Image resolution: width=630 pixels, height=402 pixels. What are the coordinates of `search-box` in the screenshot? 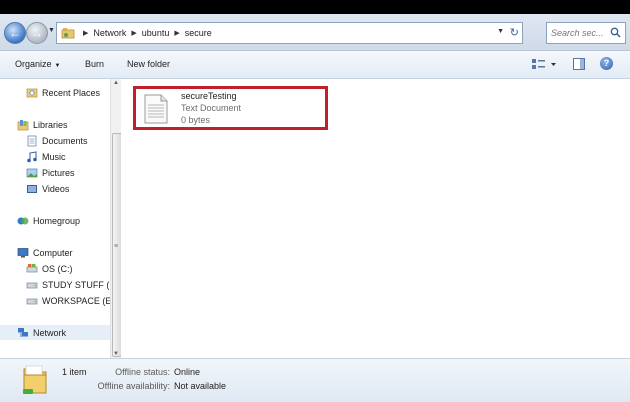 It's located at (586, 33).